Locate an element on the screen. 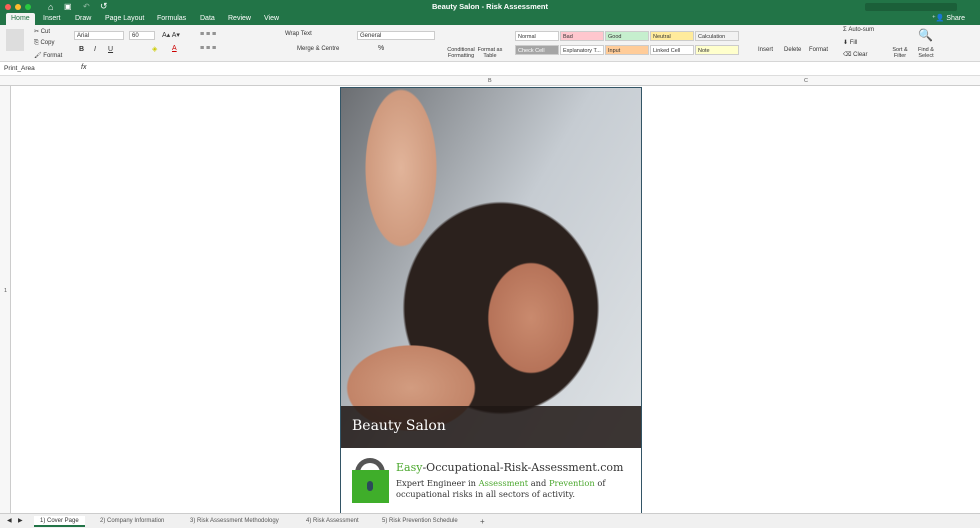 This screenshot has width=980, height=528. sheet-tab-risk-assessment: 4) Risk Assessment is located at coordinates (332, 521).